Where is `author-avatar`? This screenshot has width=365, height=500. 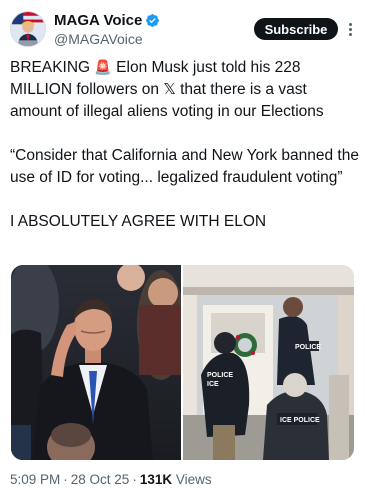
author-avatar is located at coordinates (28, 29).